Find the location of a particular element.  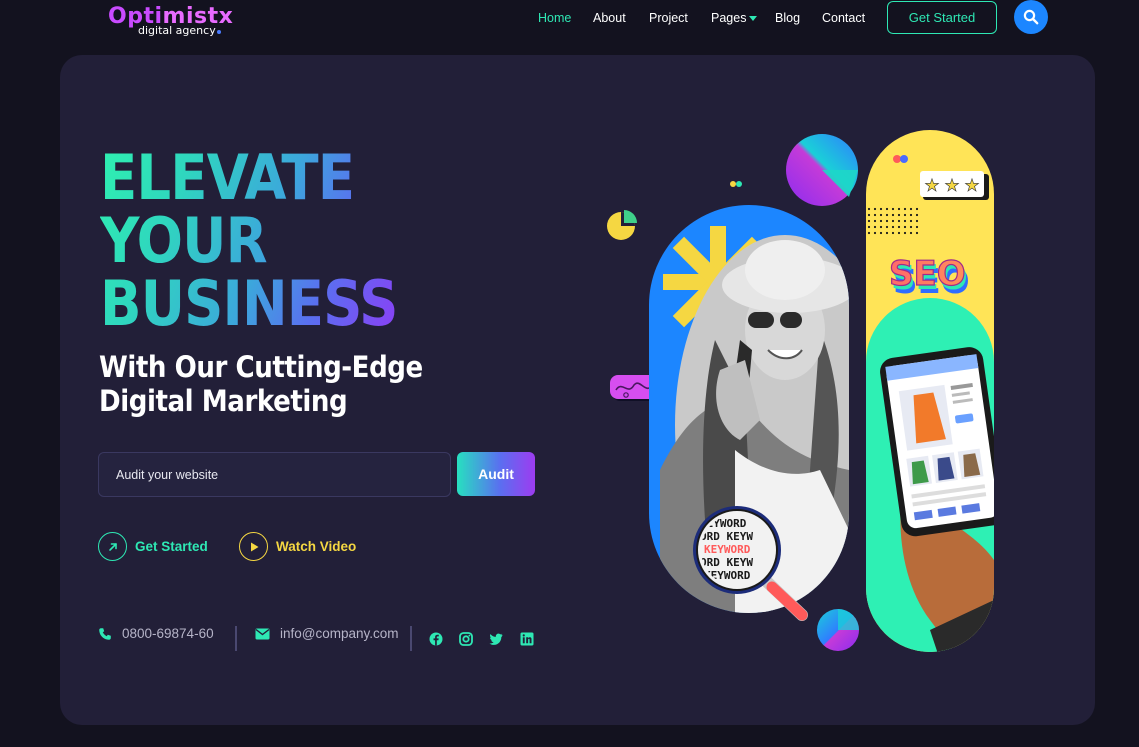

svg-text: SEO is located at coordinates (927, 274).